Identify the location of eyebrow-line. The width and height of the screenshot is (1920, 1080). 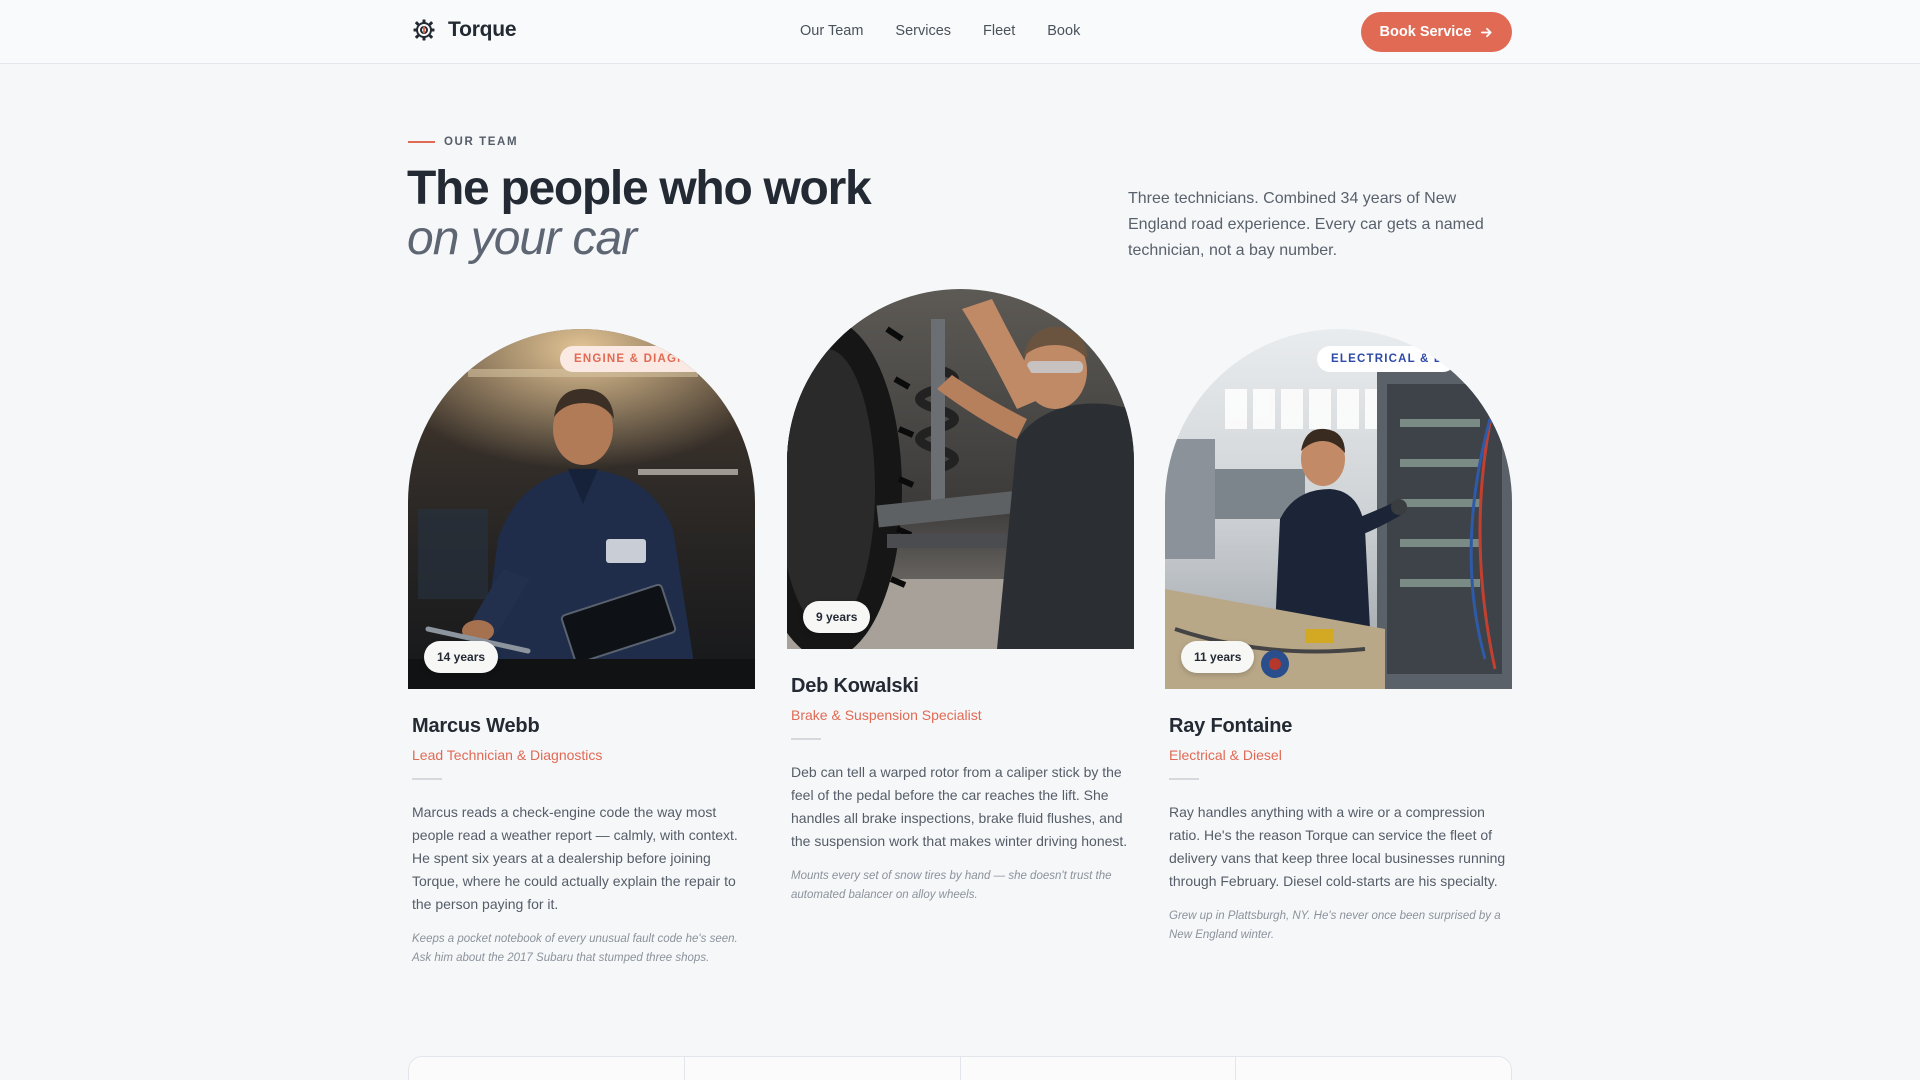
(421, 142).